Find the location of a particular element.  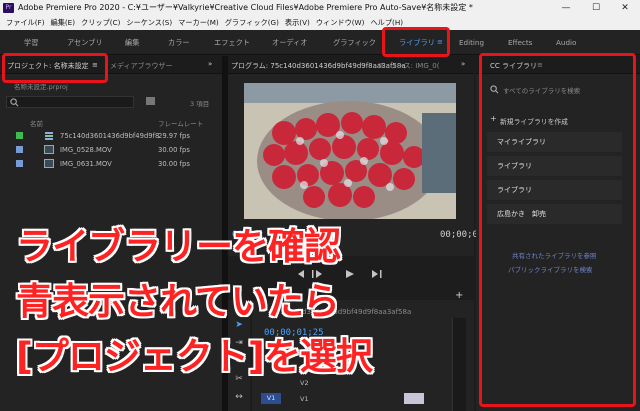

workspace-learning: 学習 is located at coordinates (31, 43).